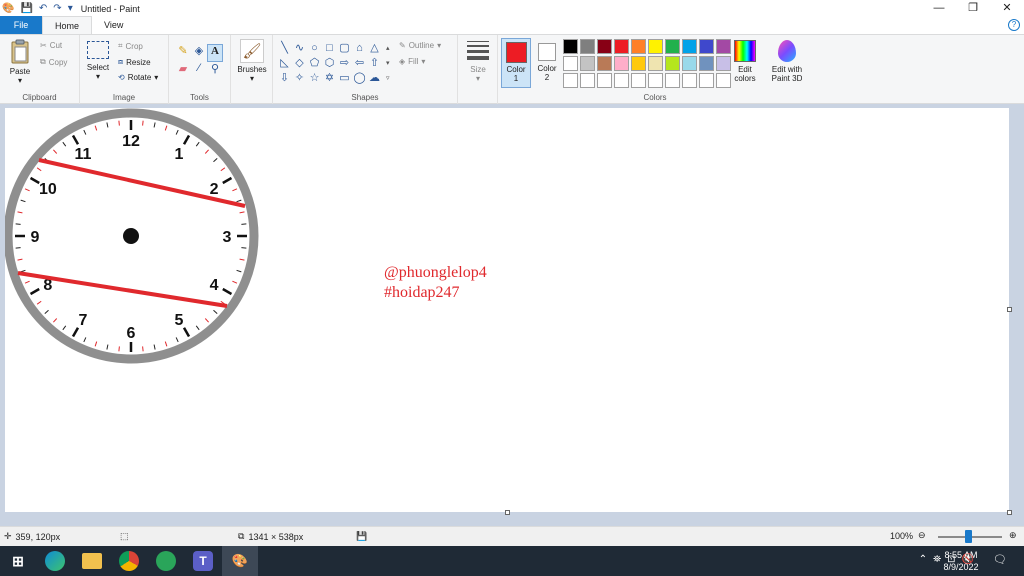 This screenshot has width=1024, height=576. What do you see at coordinates (67, 25) in the screenshot?
I see `tab-home: Home` at bounding box center [67, 25].